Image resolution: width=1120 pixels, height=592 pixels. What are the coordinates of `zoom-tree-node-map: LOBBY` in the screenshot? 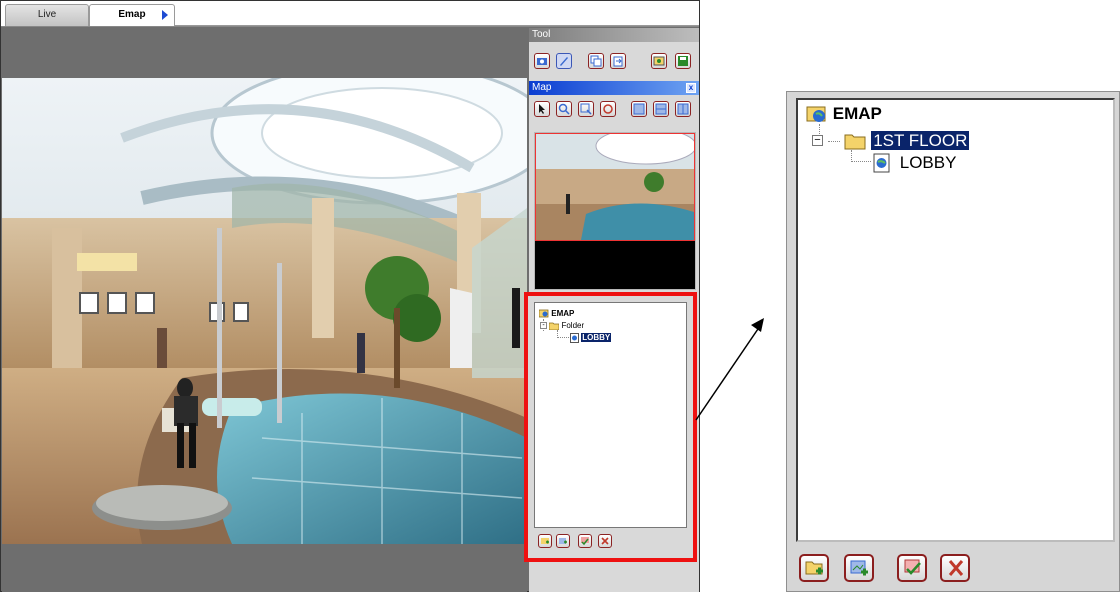 It's located at (914, 163).